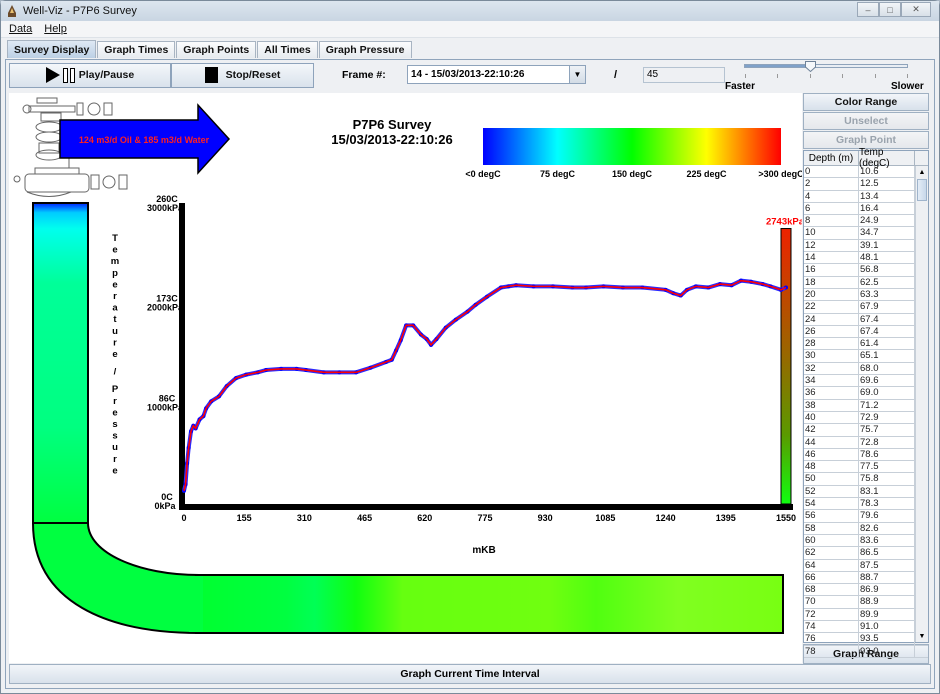  I want to click on stop-reset-button: Stop/Reset, so click(242, 75).